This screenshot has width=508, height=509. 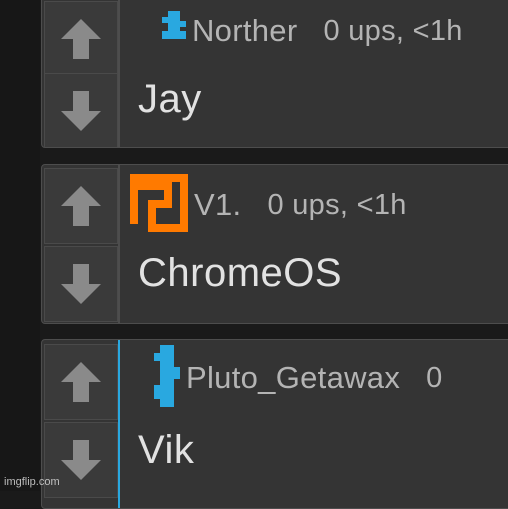 I want to click on comment-text: Vik, so click(x=166, y=450).